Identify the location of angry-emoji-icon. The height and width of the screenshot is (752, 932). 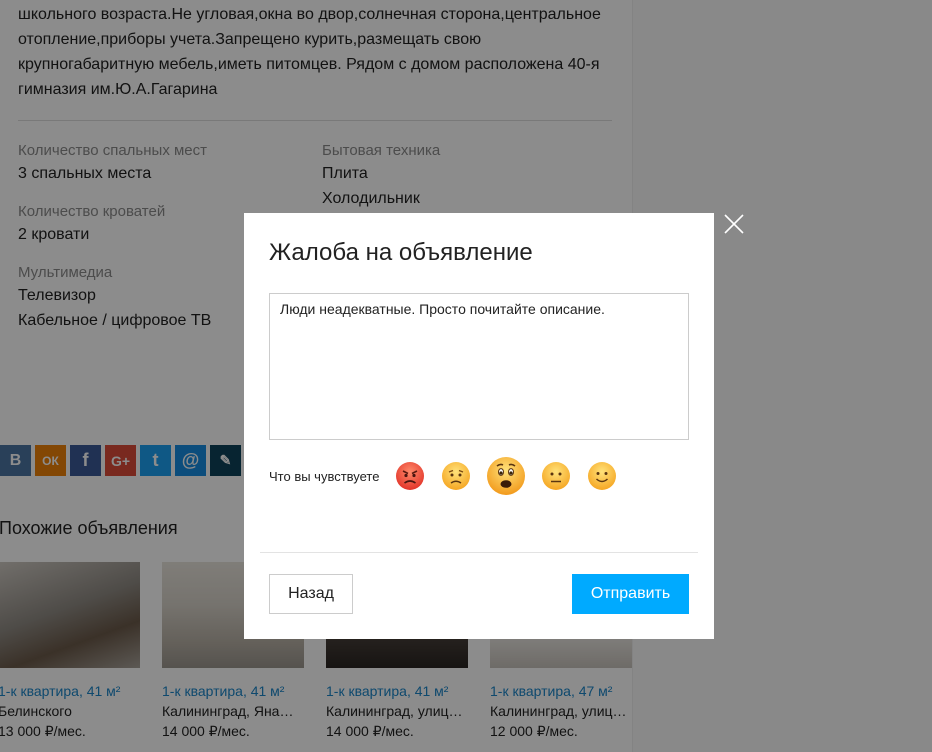
(410, 476).